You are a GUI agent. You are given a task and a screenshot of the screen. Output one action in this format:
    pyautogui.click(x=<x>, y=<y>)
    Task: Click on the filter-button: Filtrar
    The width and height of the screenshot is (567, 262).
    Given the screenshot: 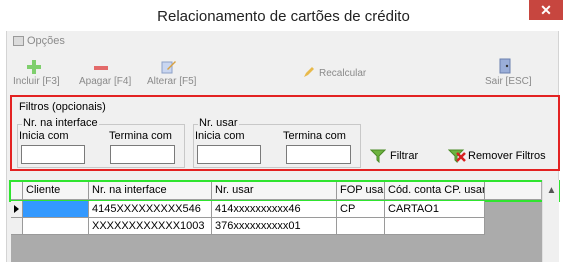 What is the action you would take?
    pyautogui.click(x=394, y=156)
    